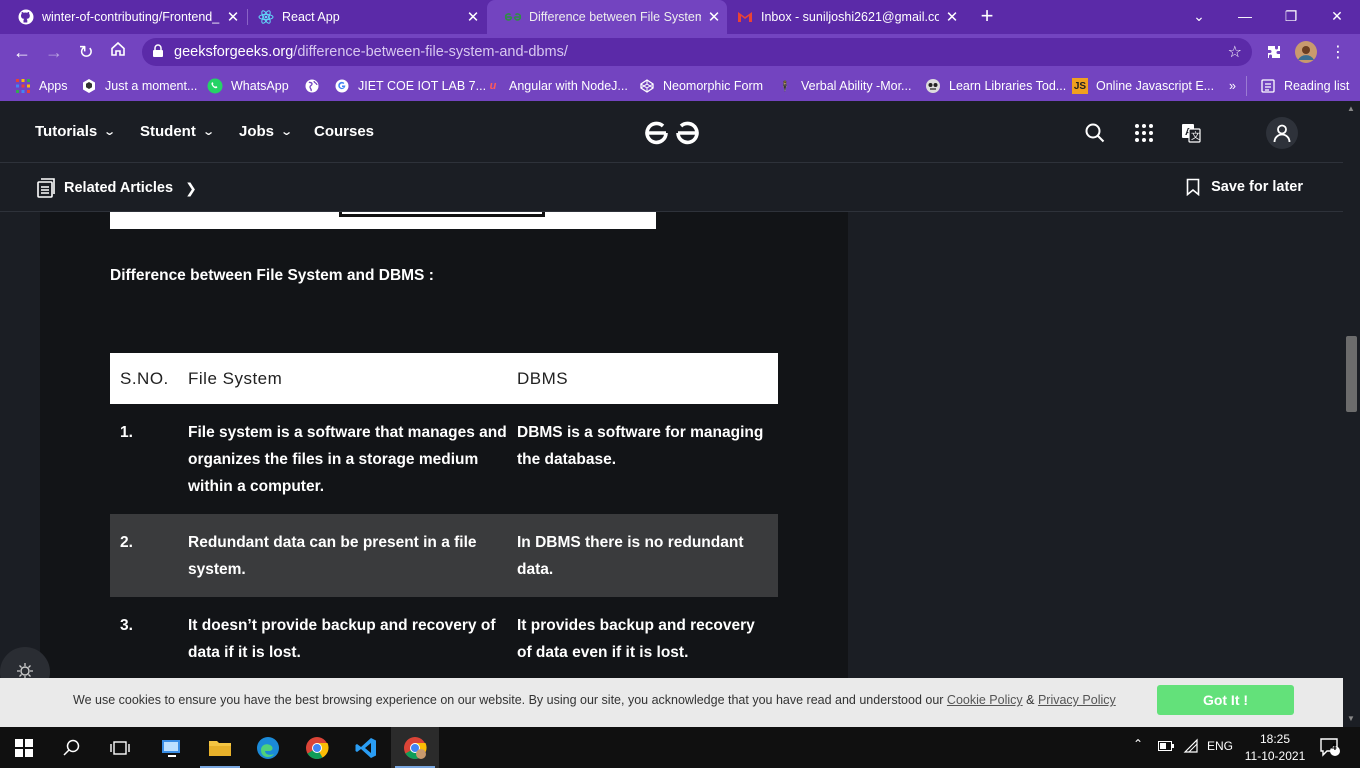 The width and height of the screenshot is (1360, 768). What do you see at coordinates (1274, 52) in the screenshot?
I see `extensions-icon` at bounding box center [1274, 52].